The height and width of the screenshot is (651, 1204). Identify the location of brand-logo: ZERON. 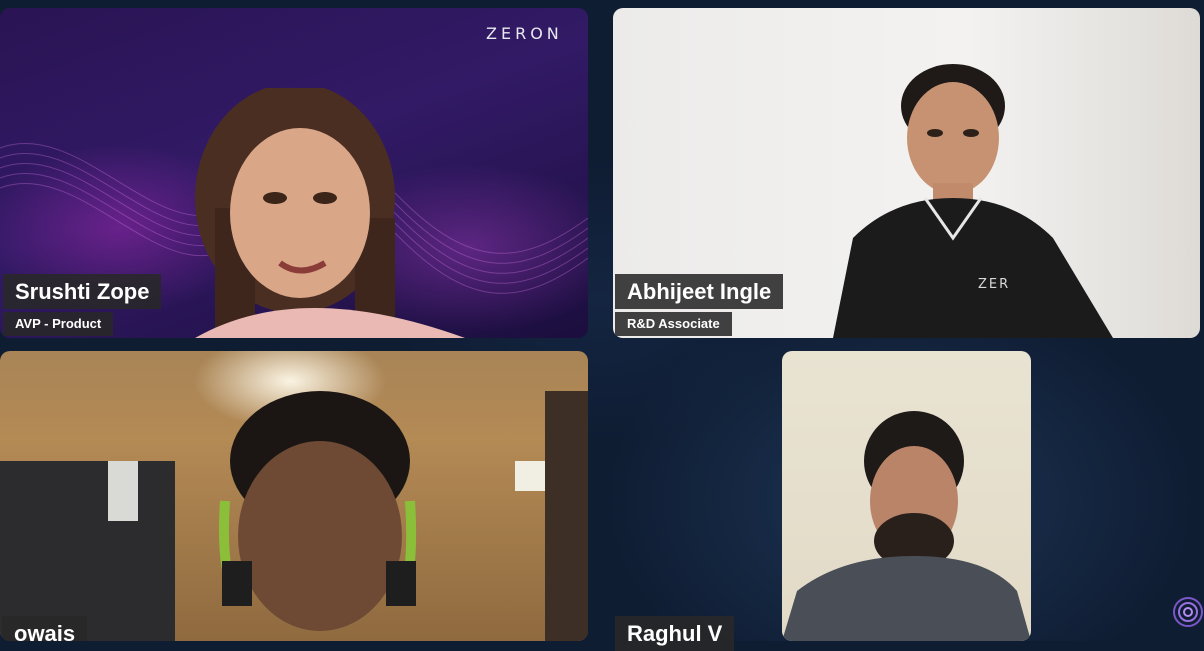
(524, 33).